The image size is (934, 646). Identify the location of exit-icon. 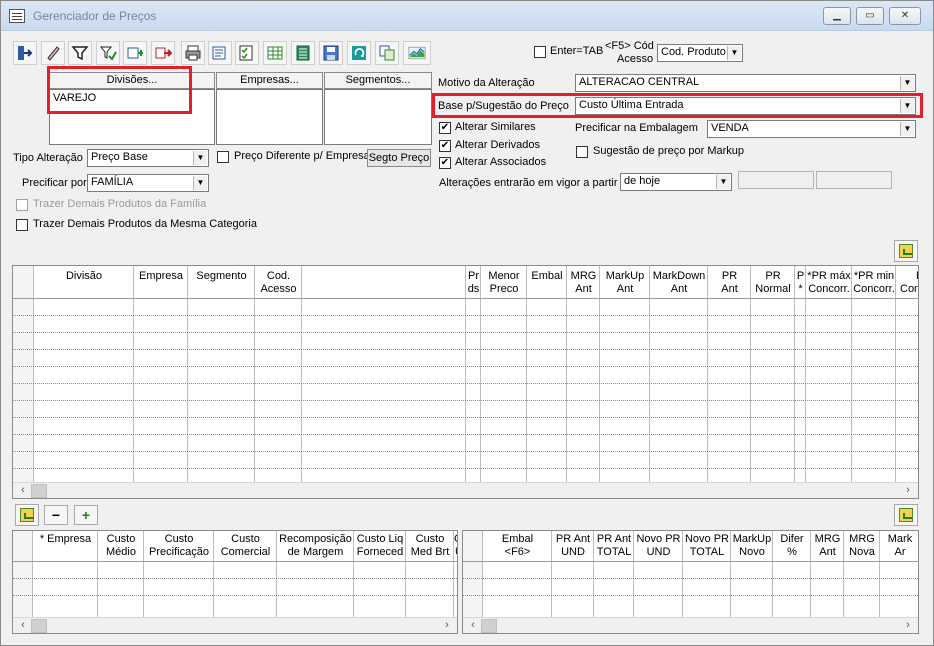
(25, 53).